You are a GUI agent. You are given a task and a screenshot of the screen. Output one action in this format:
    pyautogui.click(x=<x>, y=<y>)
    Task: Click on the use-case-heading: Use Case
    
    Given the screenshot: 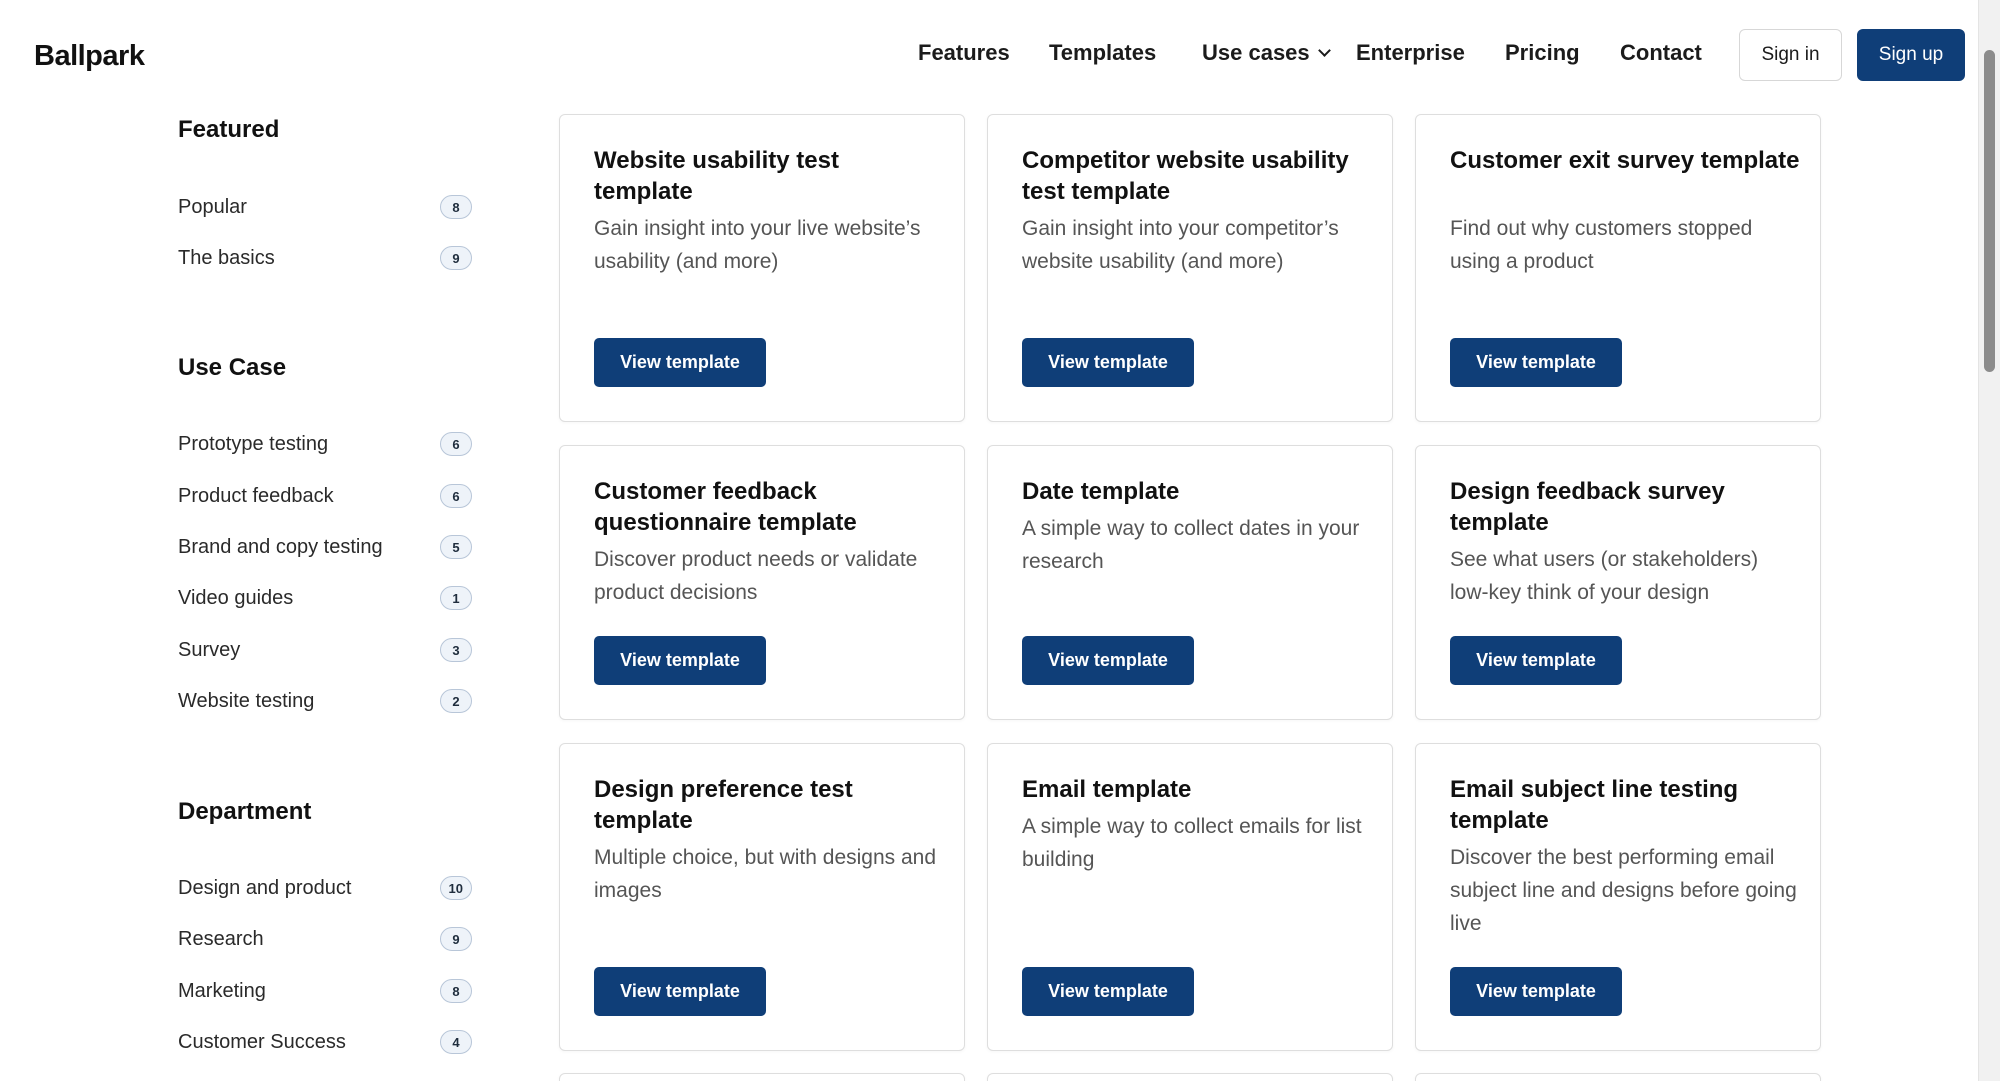 What is the action you would take?
    pyautogui.click(x=232, y=367)
    